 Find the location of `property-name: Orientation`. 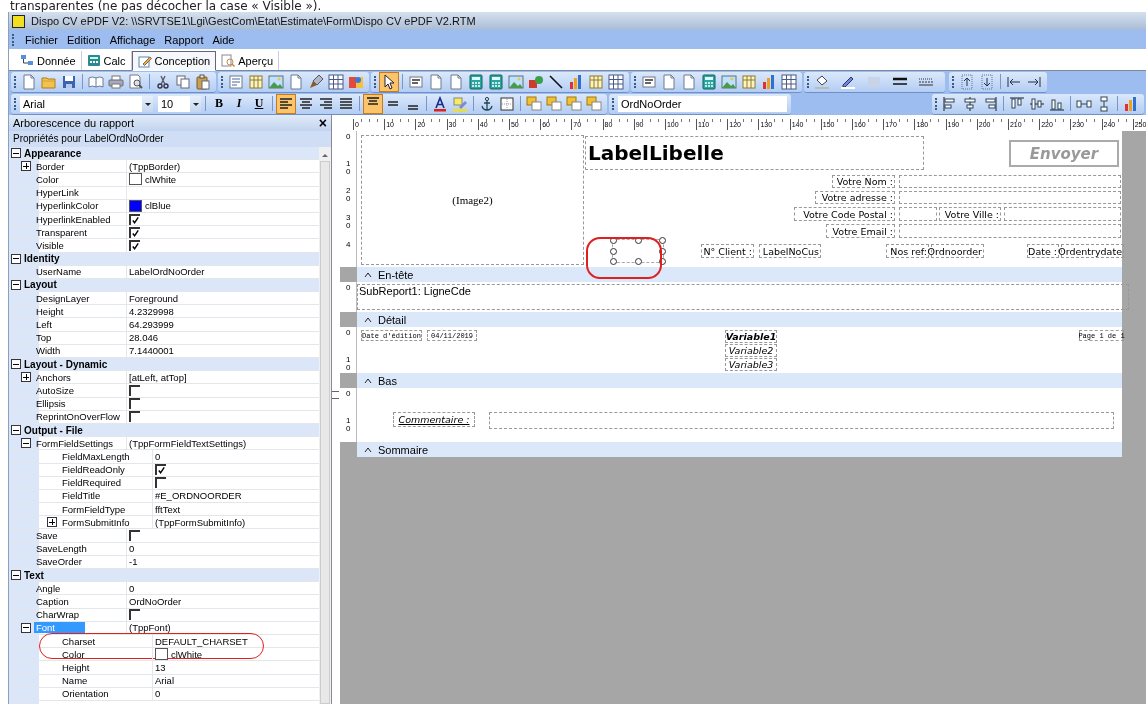

property-name: Orientation is located at coordinates (85, 694).